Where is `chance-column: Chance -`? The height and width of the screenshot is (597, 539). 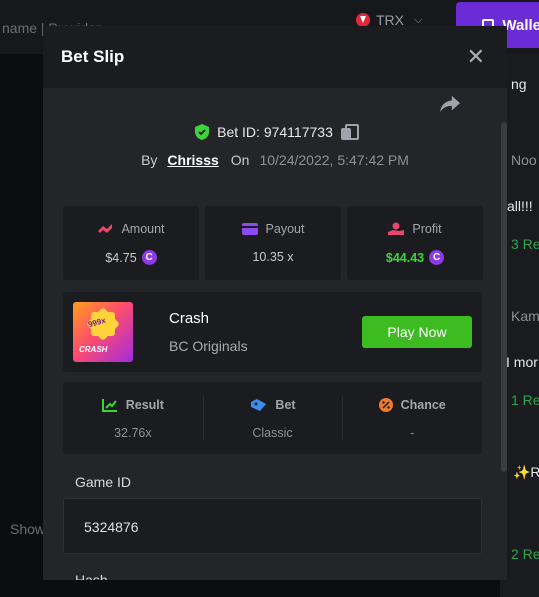
chance-column: Chance - is located at coordinates (412, 418).